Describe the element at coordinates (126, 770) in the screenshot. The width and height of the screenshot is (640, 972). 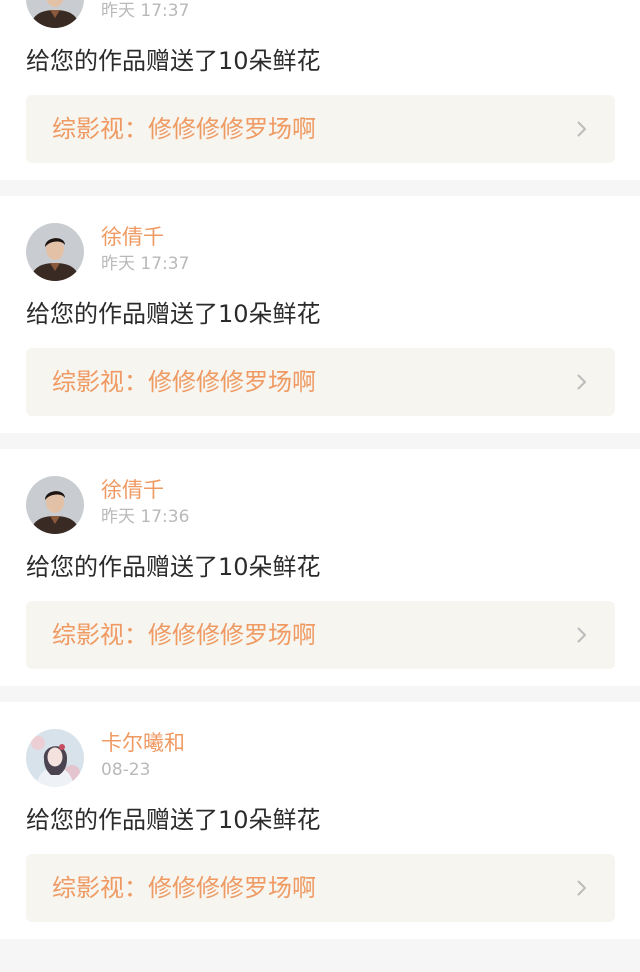
I see `timestamp: 08-23` at that location.